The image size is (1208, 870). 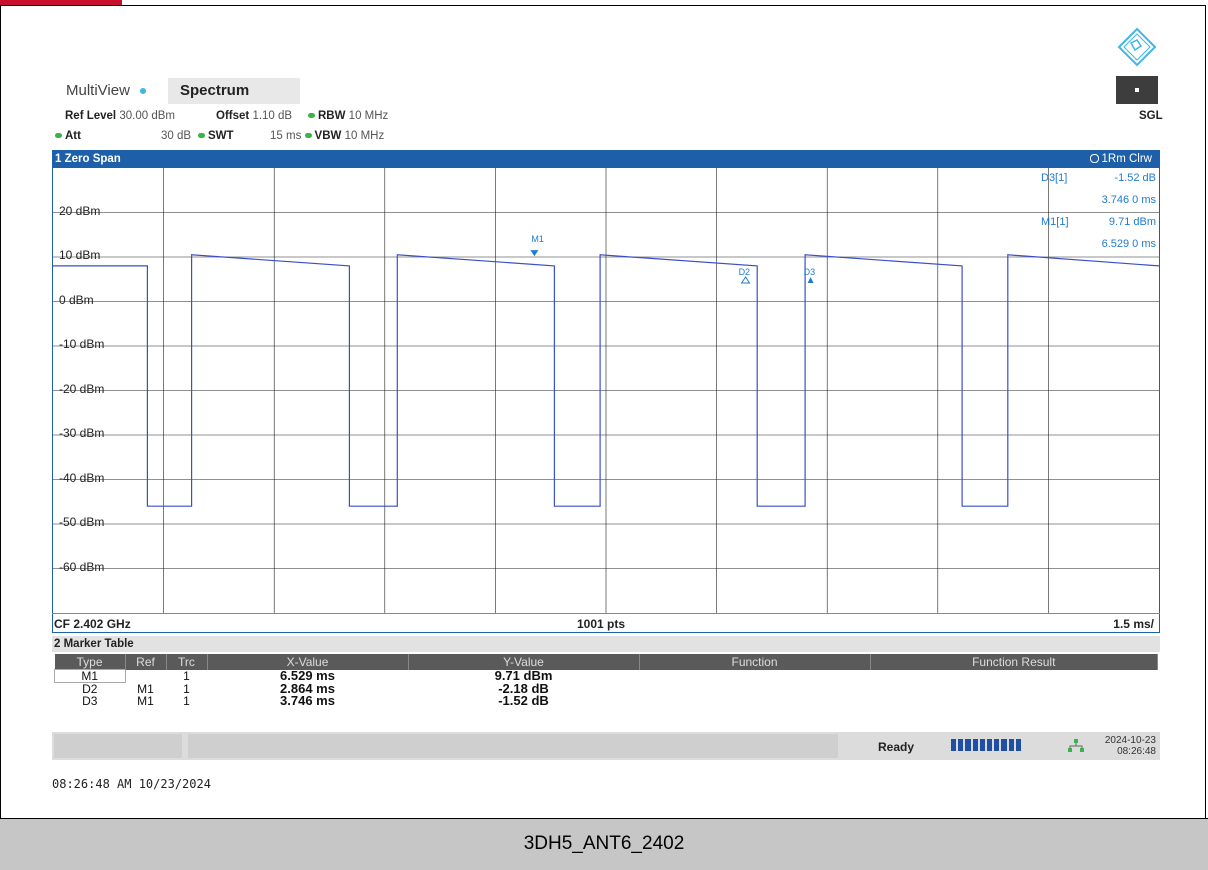 I want to click on cell-ref, so click(x=145, y=676).